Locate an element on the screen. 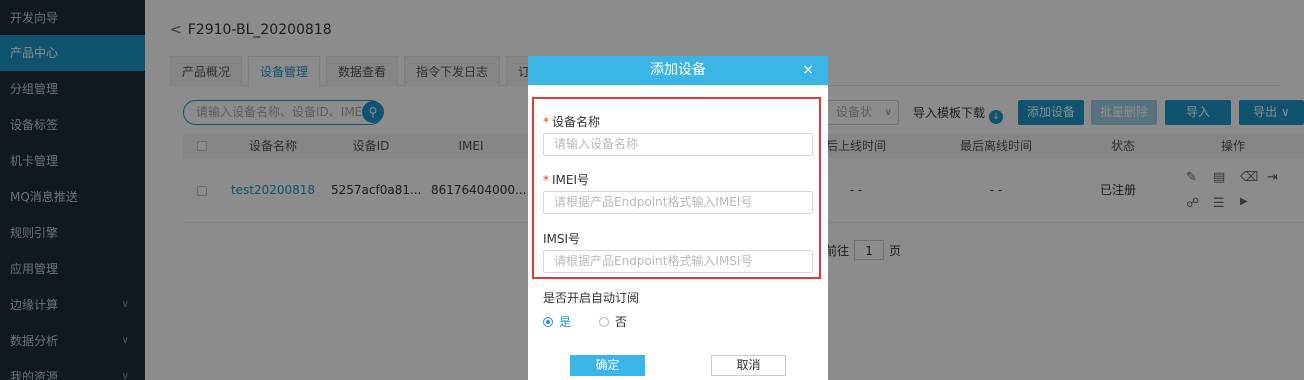 Image resolution: width=1304 pixels, height=380 pixels. auto-subscribe-no-radio: 否 is located at coordinates (613, 321).